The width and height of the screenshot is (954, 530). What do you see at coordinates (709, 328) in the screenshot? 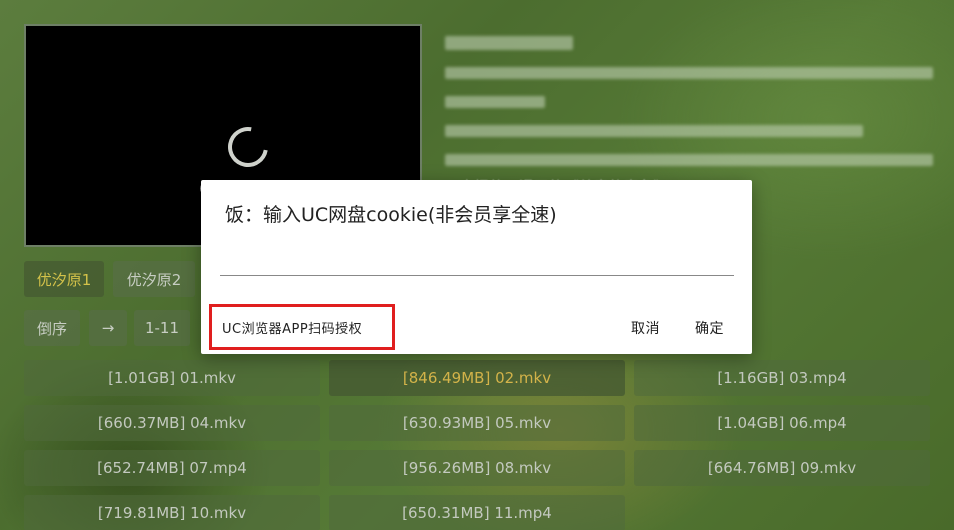
I see `confirm-button: 确定` at bounding box center [709, 328].